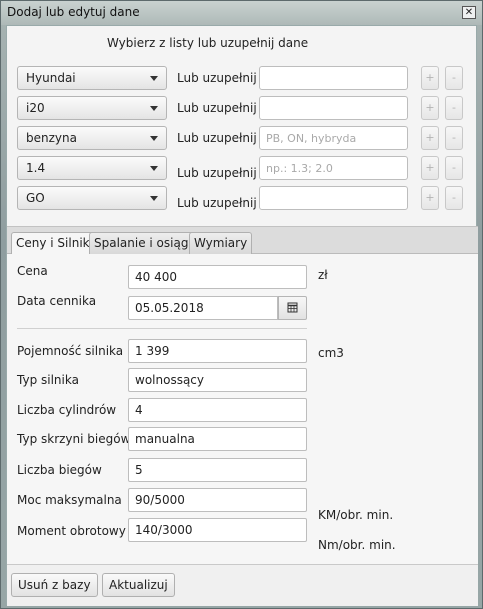  Describe the element at coordinates (71, 531) in the screenshot. I see `torque-label: Moment obrotowy` at that location.